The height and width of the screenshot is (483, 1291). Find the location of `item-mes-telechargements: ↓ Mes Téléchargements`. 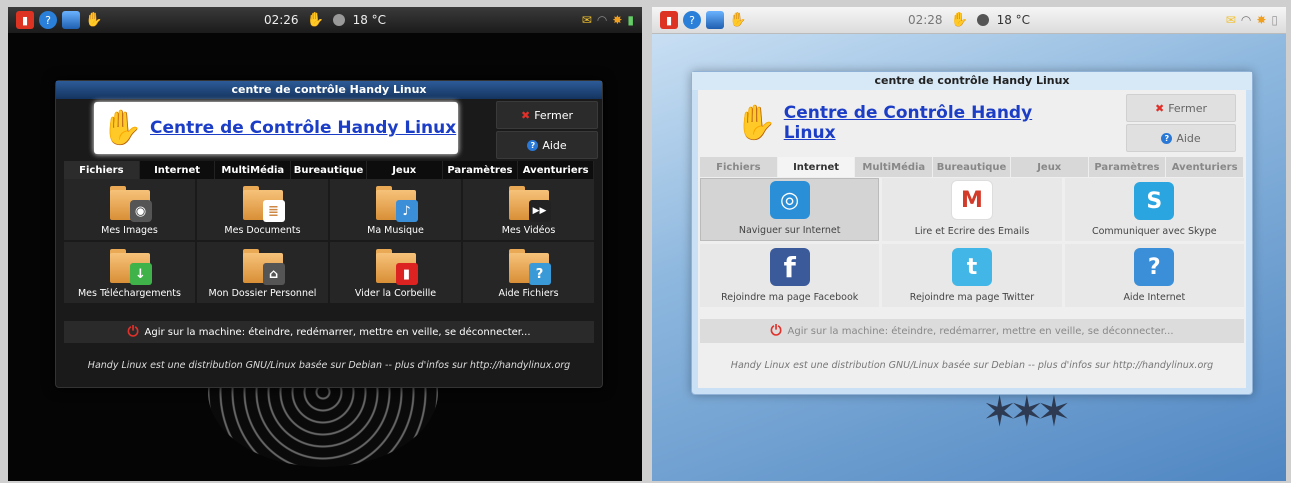

item-mes-telechargements: ↓ Mes Téléchargements is located at coordinates (129, 272).